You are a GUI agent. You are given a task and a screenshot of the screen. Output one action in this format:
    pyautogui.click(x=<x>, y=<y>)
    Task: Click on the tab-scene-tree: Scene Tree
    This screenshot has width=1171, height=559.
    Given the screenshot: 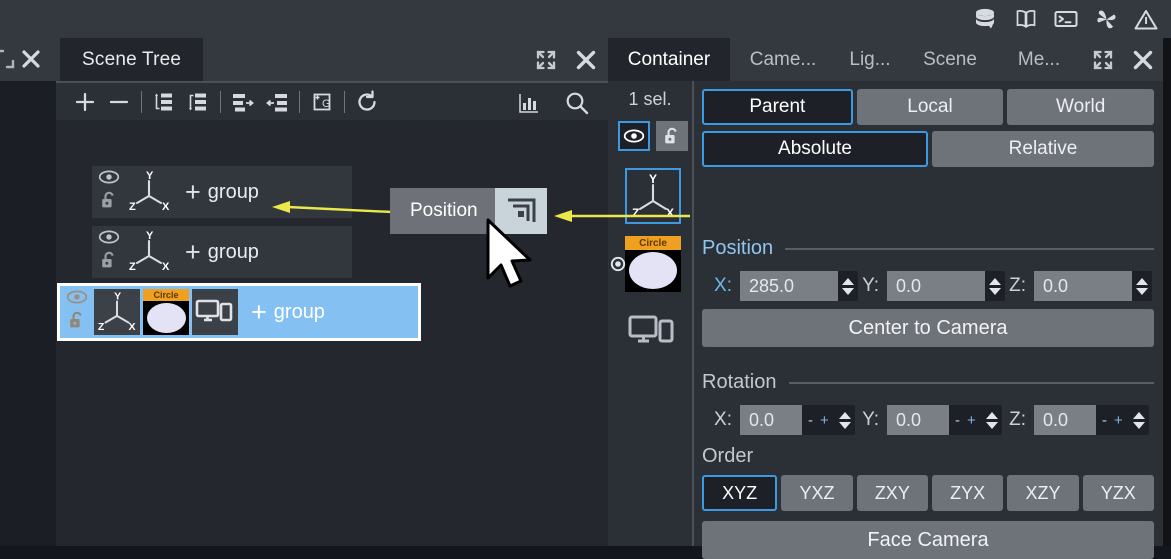 What is the action you would take?
    pyautogui.click(x=132, y=59)
    